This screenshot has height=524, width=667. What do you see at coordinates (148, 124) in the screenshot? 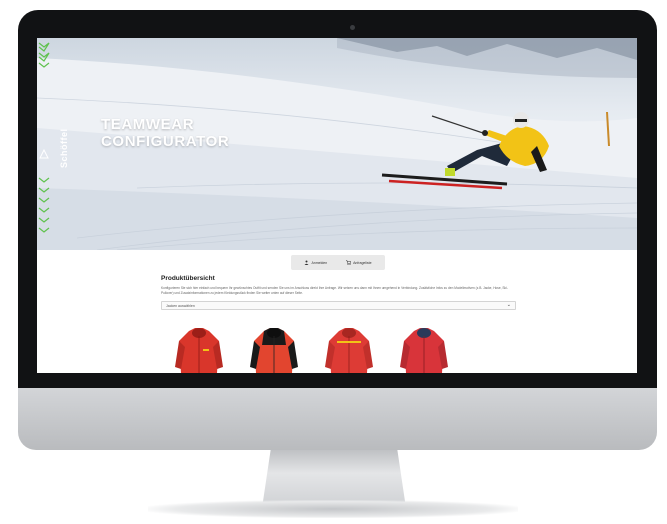
I see `hero-title-line1: TEAMWEAR` at bounding box center [148, 124].